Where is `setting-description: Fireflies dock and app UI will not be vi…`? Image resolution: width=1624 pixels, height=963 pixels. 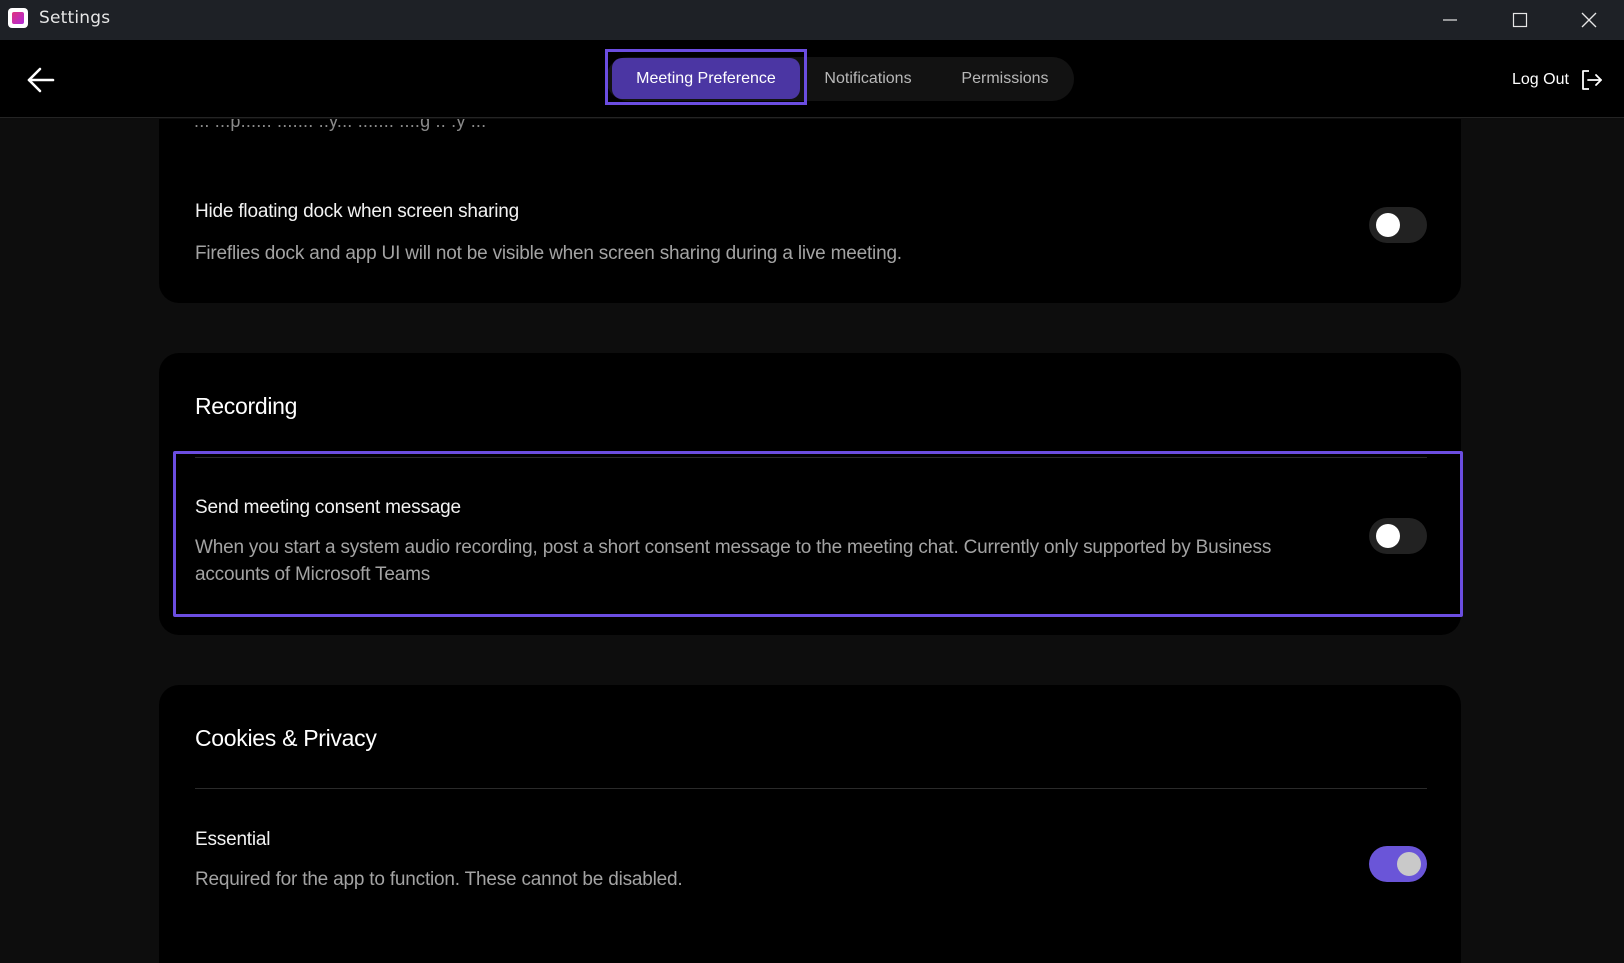 setting-description: Fireflies dock and app UI will not be vi… is located at coordinates (548, 253).